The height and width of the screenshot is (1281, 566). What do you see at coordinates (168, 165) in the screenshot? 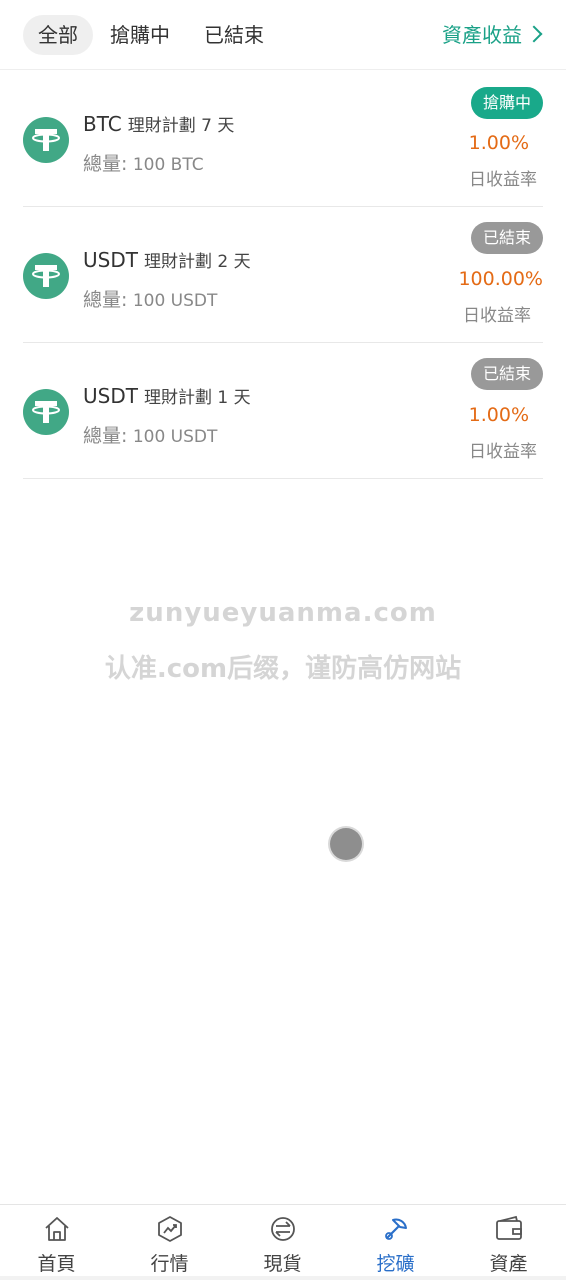
I see `total-value: 100 BTC` at bounding box center [168, 165].